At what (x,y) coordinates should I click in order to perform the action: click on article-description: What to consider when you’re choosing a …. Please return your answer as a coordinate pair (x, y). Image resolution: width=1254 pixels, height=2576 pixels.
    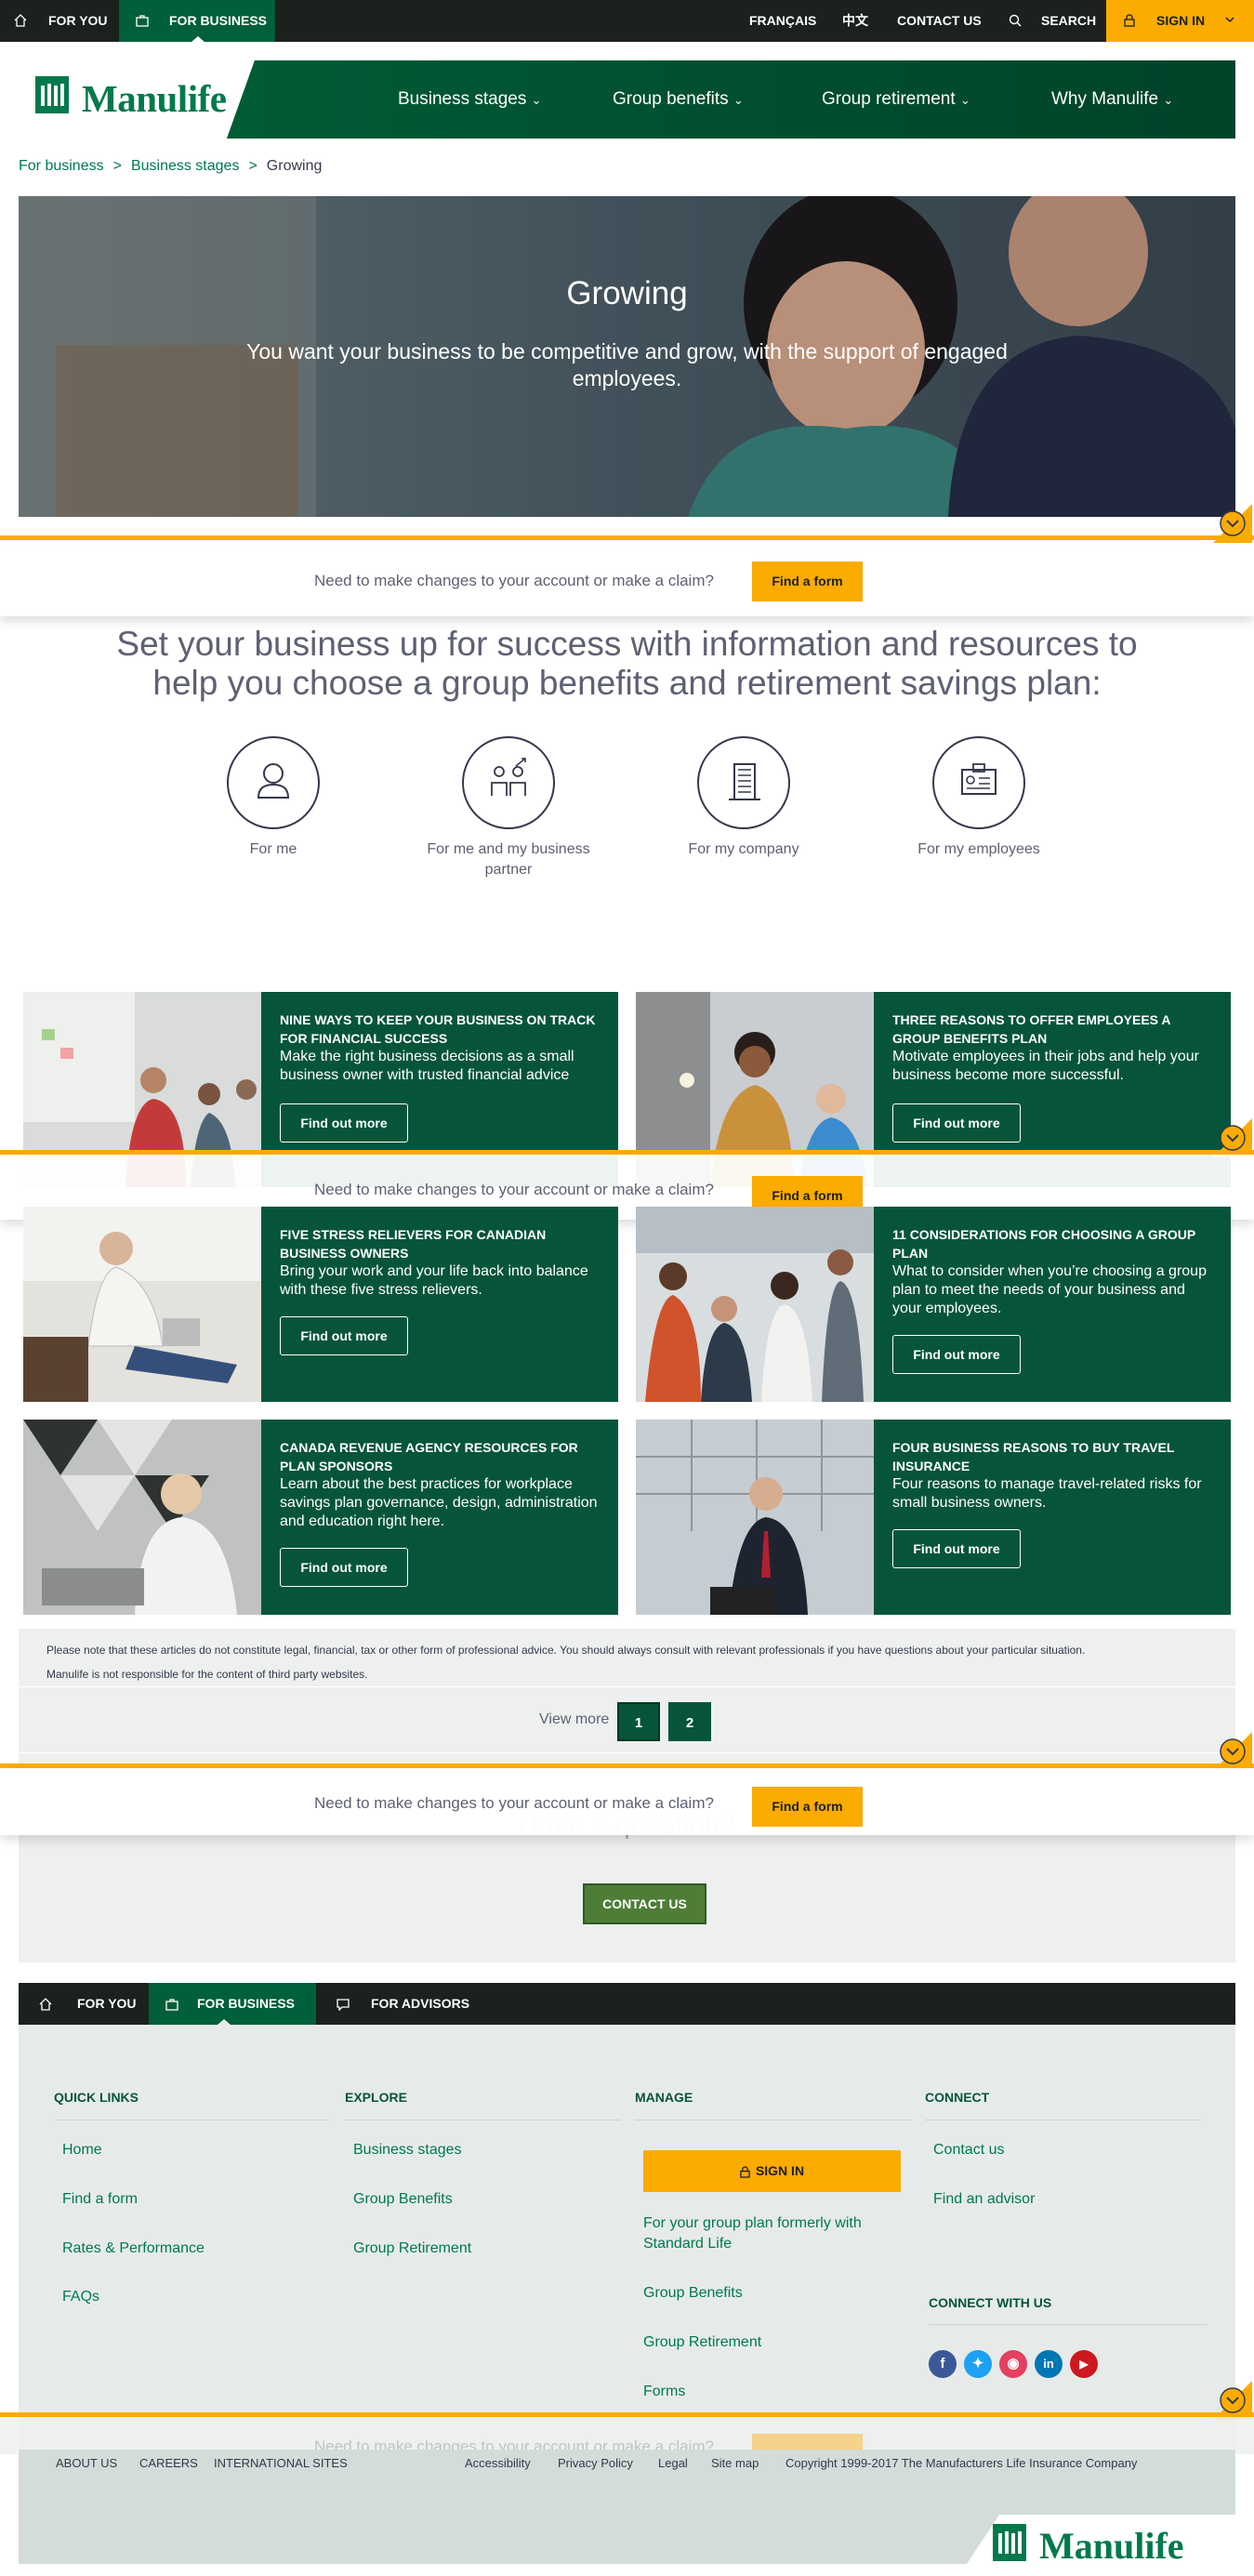
    Looking at the image, I should click on (1049, 1289).